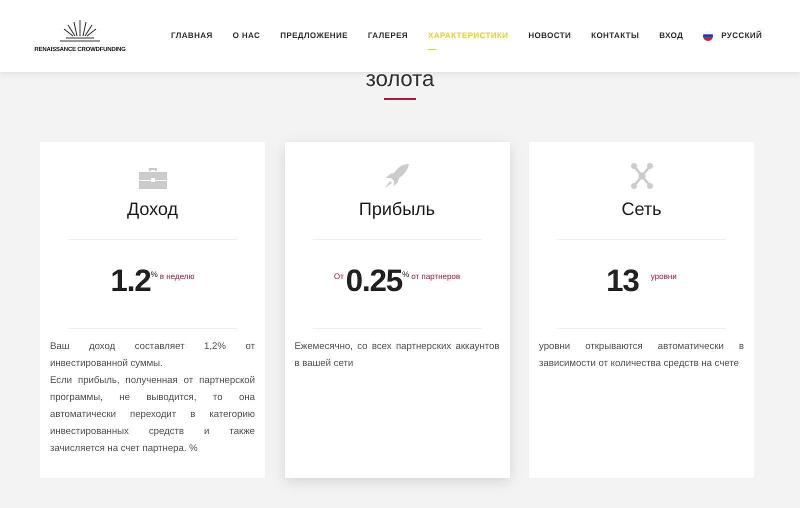  I want to click on logo-icon, so click(80, 30).